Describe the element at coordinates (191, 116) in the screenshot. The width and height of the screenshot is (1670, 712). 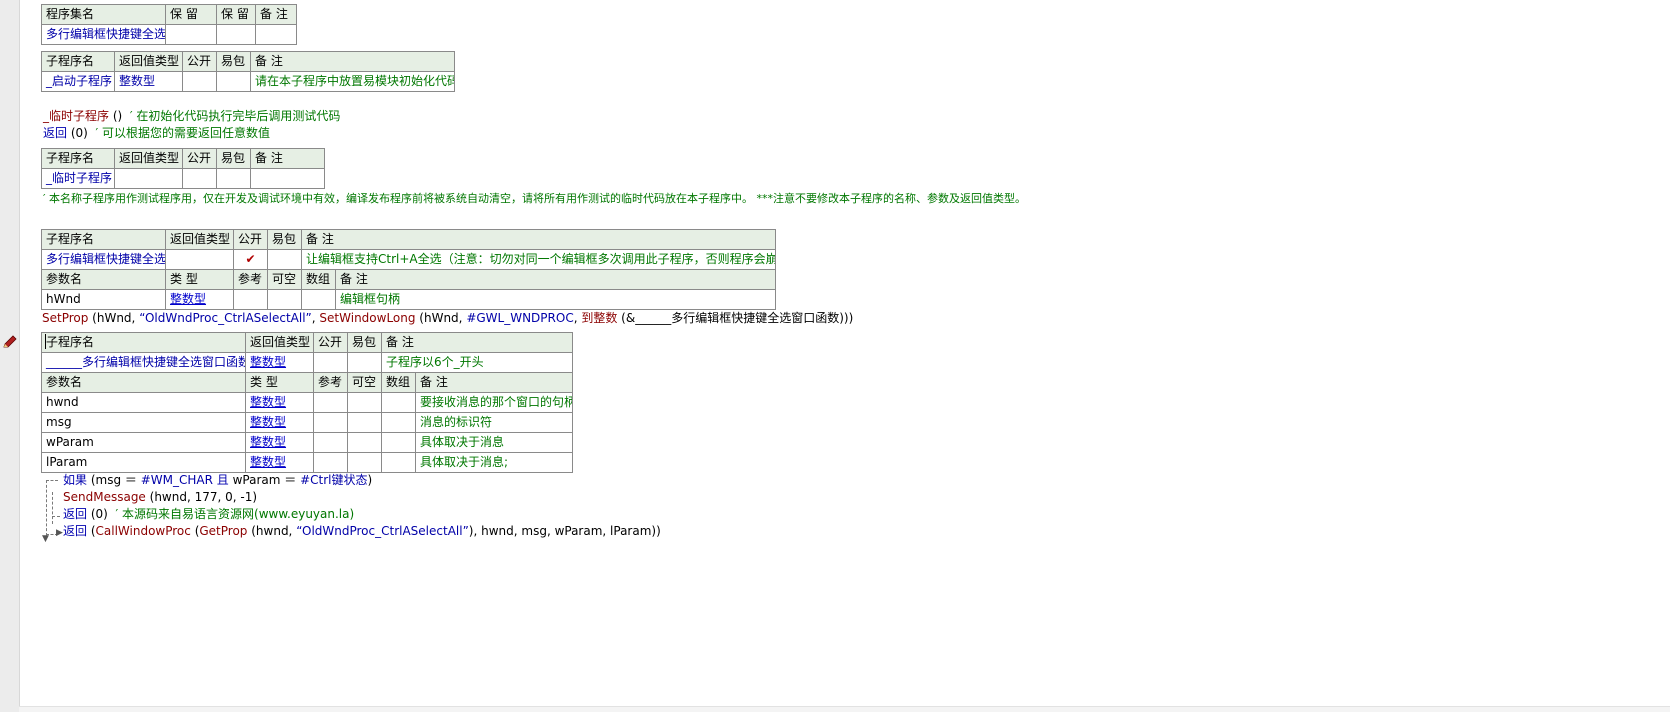
I see `code-line-call-temp: _临时子程序 () ′ 在初始化代码执行完毕后调用测试代码` at that location.